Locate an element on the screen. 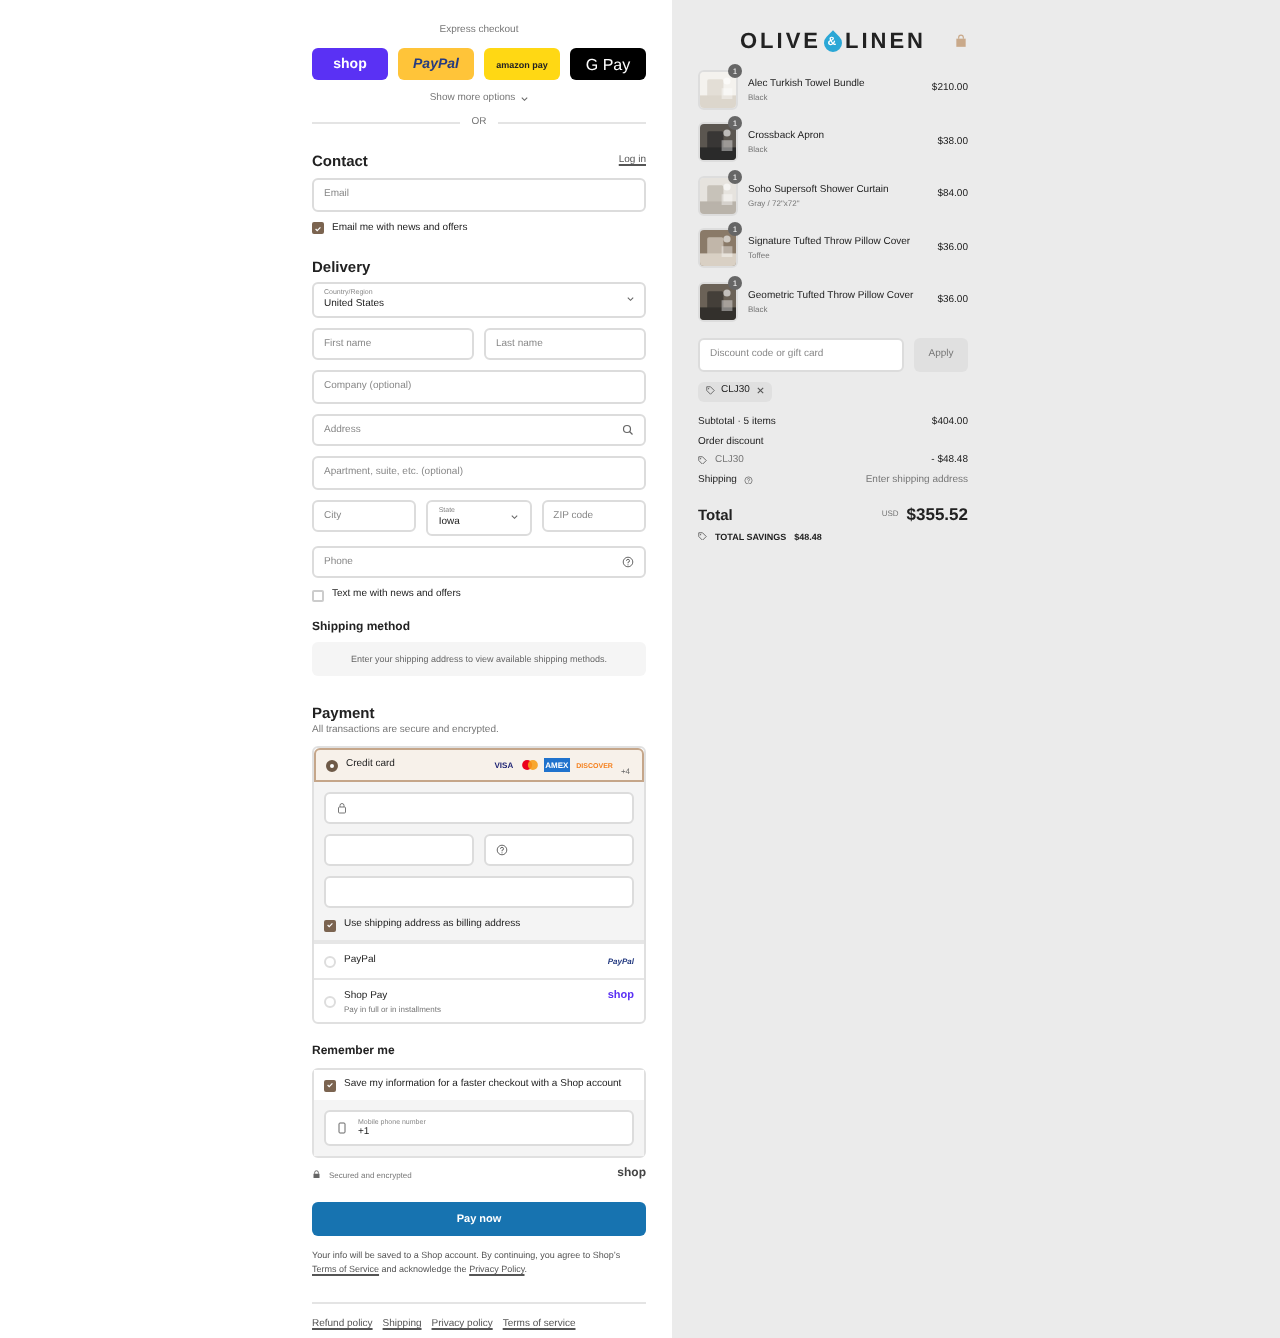 Image resolution: width=1280 pixels, height=1338 pixels. total-amount: $355.52 is located at coordinates (937, 513).